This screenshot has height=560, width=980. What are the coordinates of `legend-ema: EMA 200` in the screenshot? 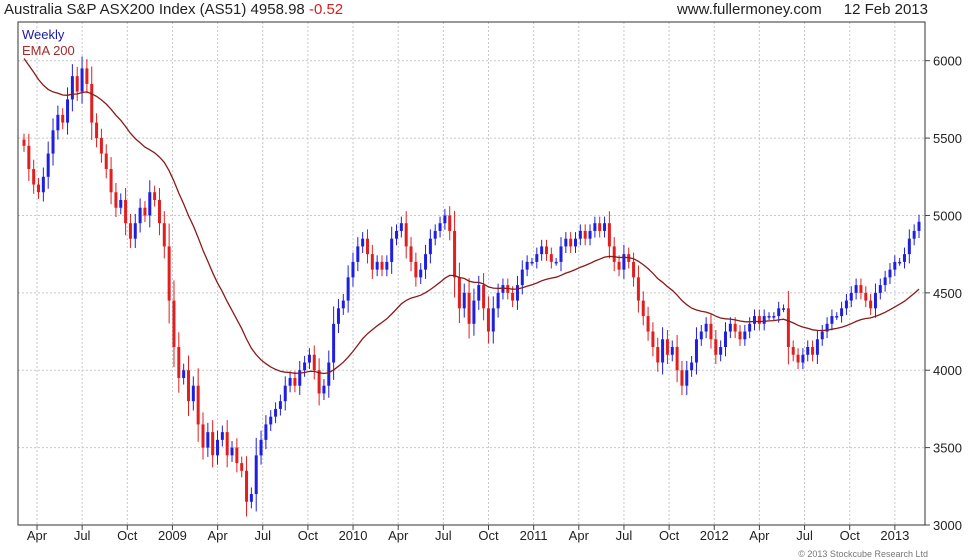 It's located at (48, 50).